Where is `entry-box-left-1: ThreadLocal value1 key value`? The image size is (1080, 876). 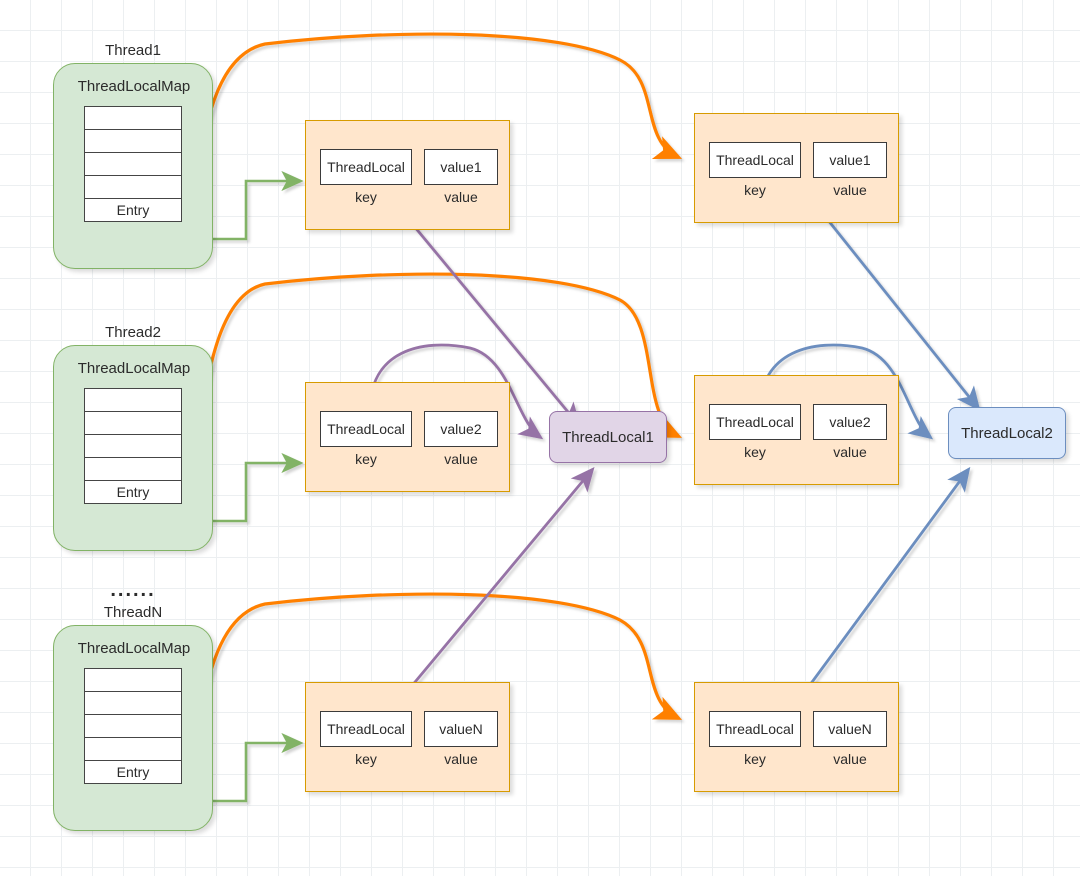
entry-box-left-1: ThreadLocal value1 key value is located at coordinates (407, 175).